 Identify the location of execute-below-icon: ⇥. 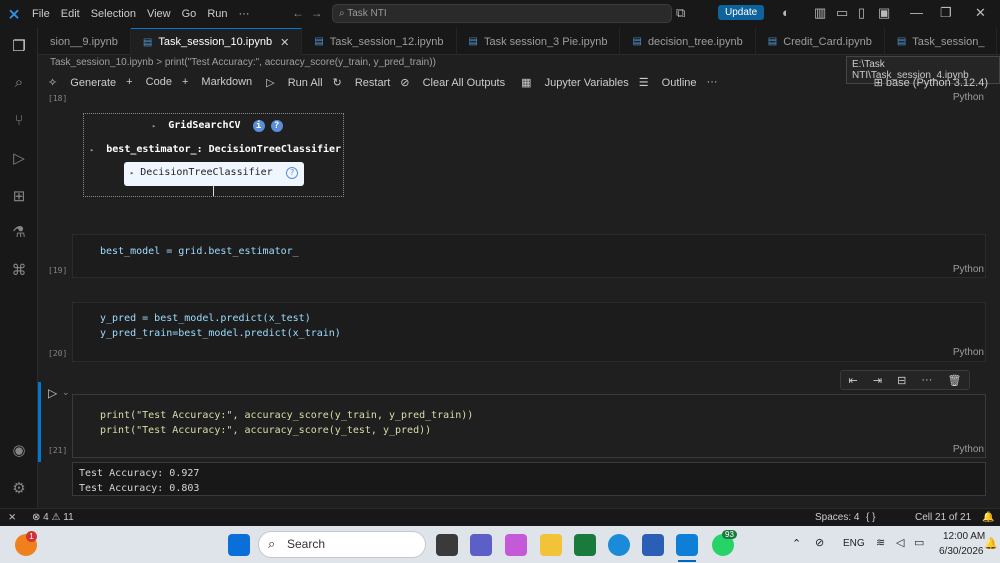
(877, 380).